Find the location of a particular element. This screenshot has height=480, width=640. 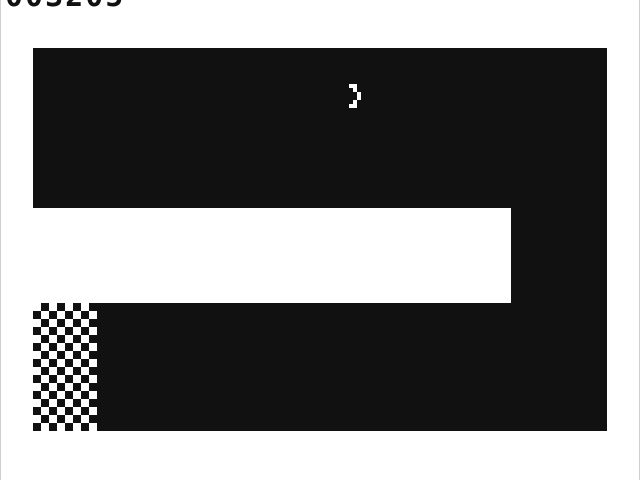

player-car-icon is located at coordinates (357, 96).